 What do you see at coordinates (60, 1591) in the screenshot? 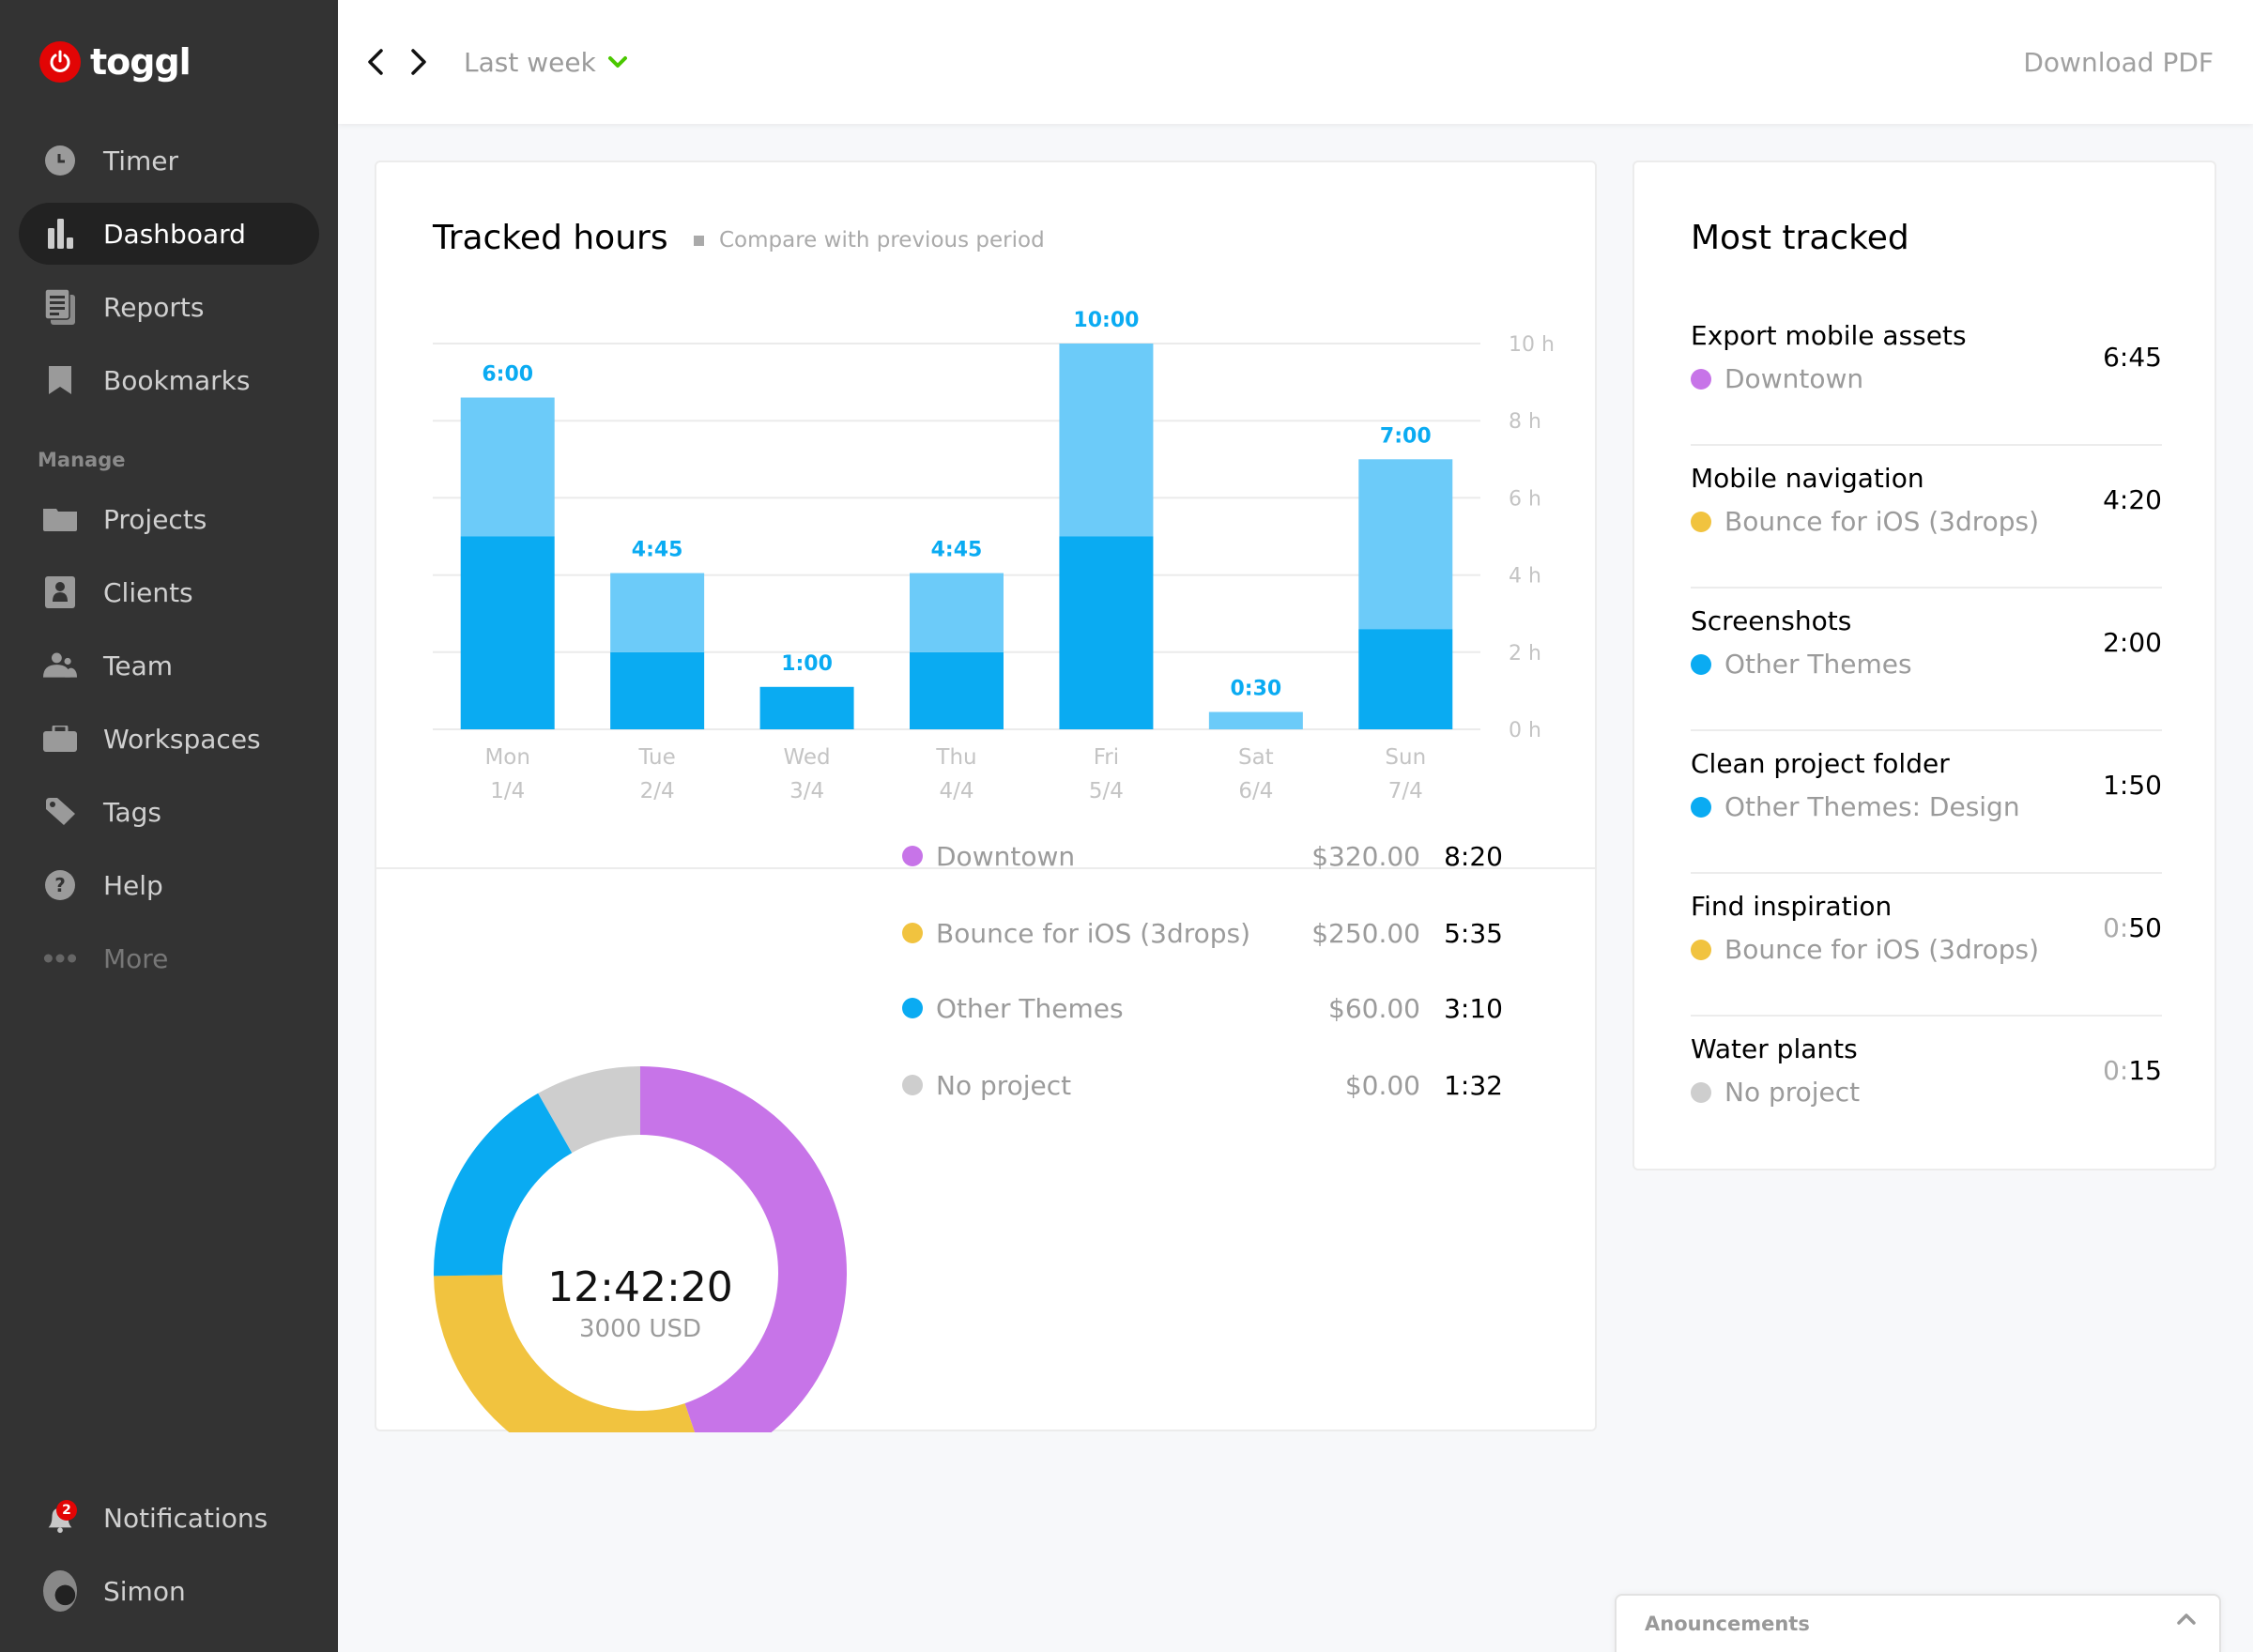
I see `avatar` at bounding box center [60, 1591].